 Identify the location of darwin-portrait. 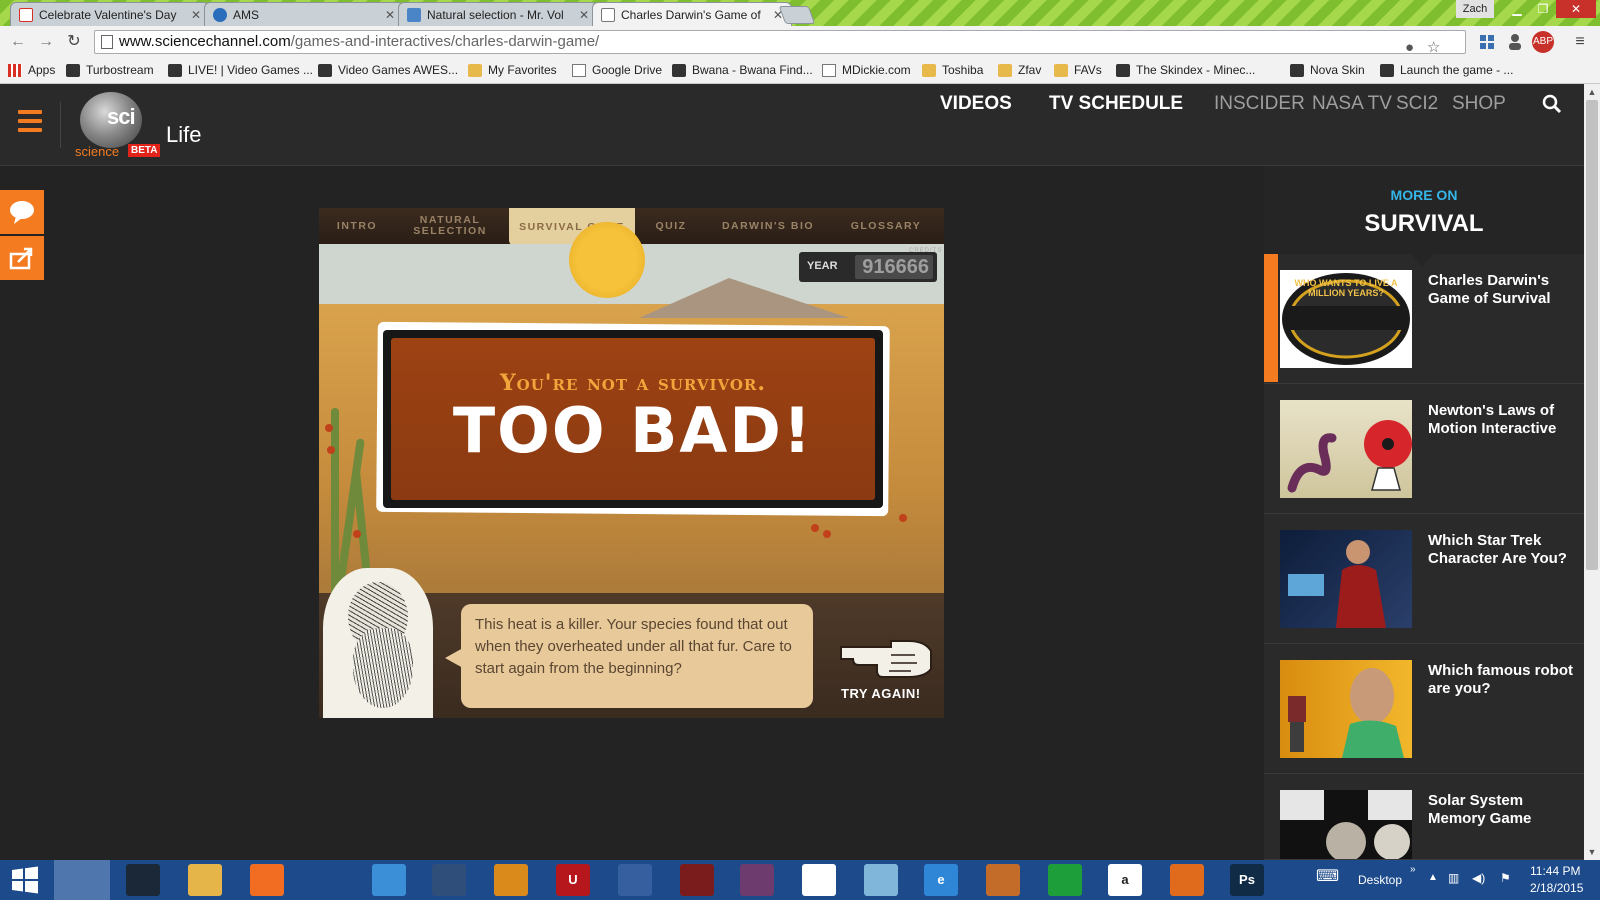
(378, 643).